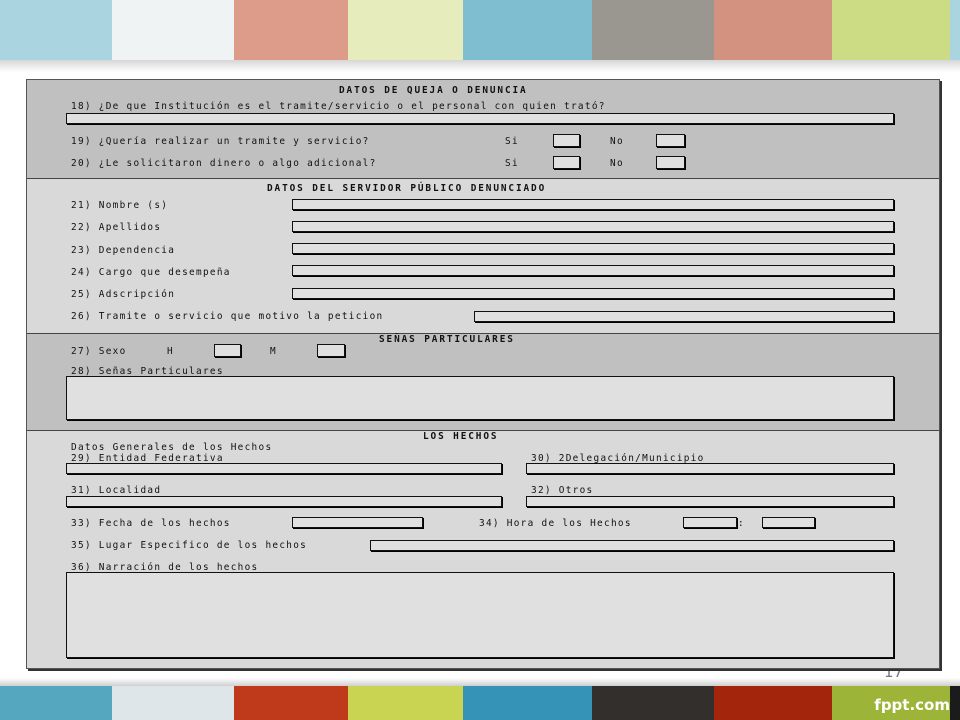 This screenshot has width=960, height=720. What do you see at coordinates (555, 523) in the screenshot?
I see `question-34-label: 34) Hora de los Hechos` at bounding box center [555, 523].